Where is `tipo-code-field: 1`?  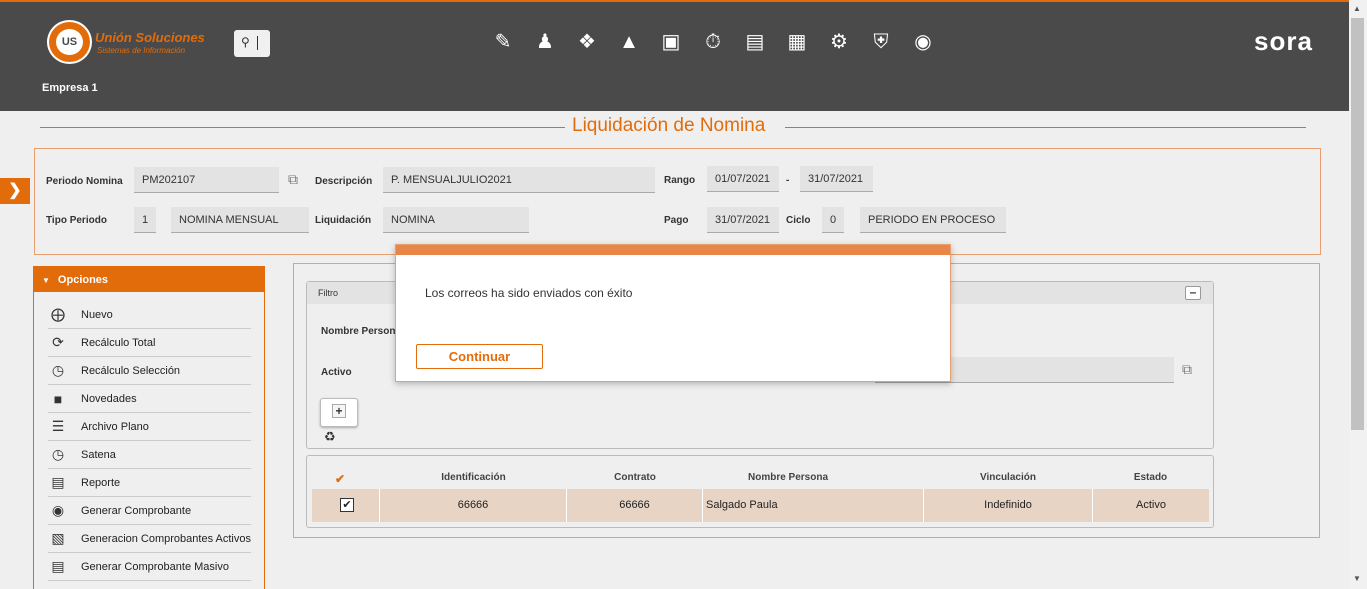 tipo-code-field: 1 is located at coordinates (145, 220).